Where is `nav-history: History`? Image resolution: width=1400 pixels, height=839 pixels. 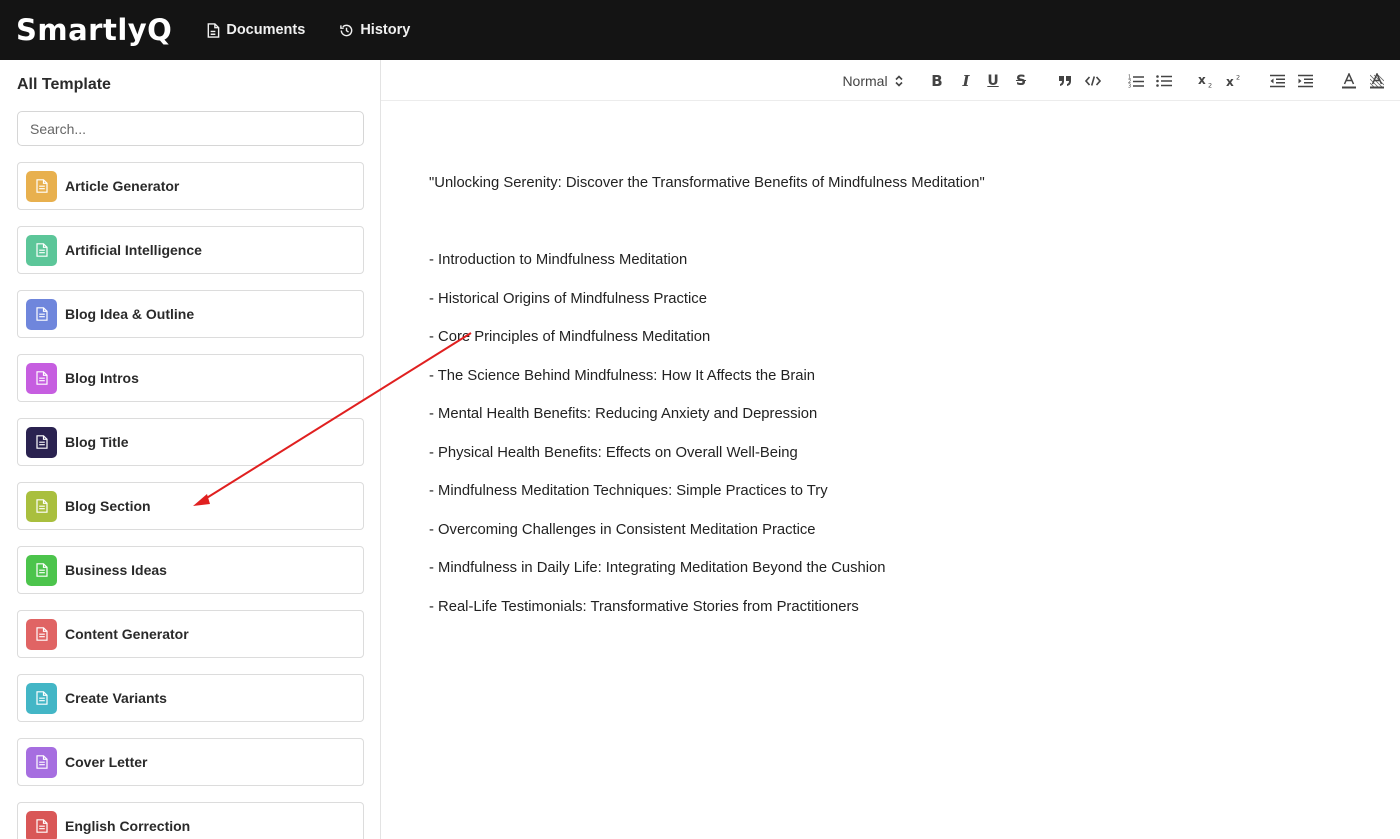 nav-history: History is located at coordinates (374, 30).